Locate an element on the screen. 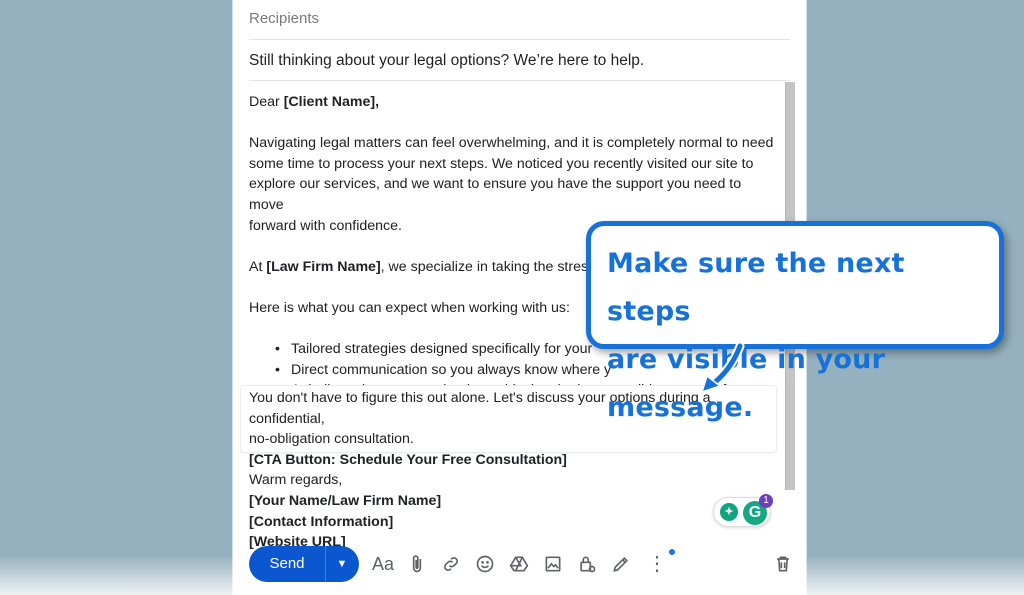 This screenshot has width=1024, height=595. send-options-chevron-icon: ▼ is located at coordinates (342, 564).